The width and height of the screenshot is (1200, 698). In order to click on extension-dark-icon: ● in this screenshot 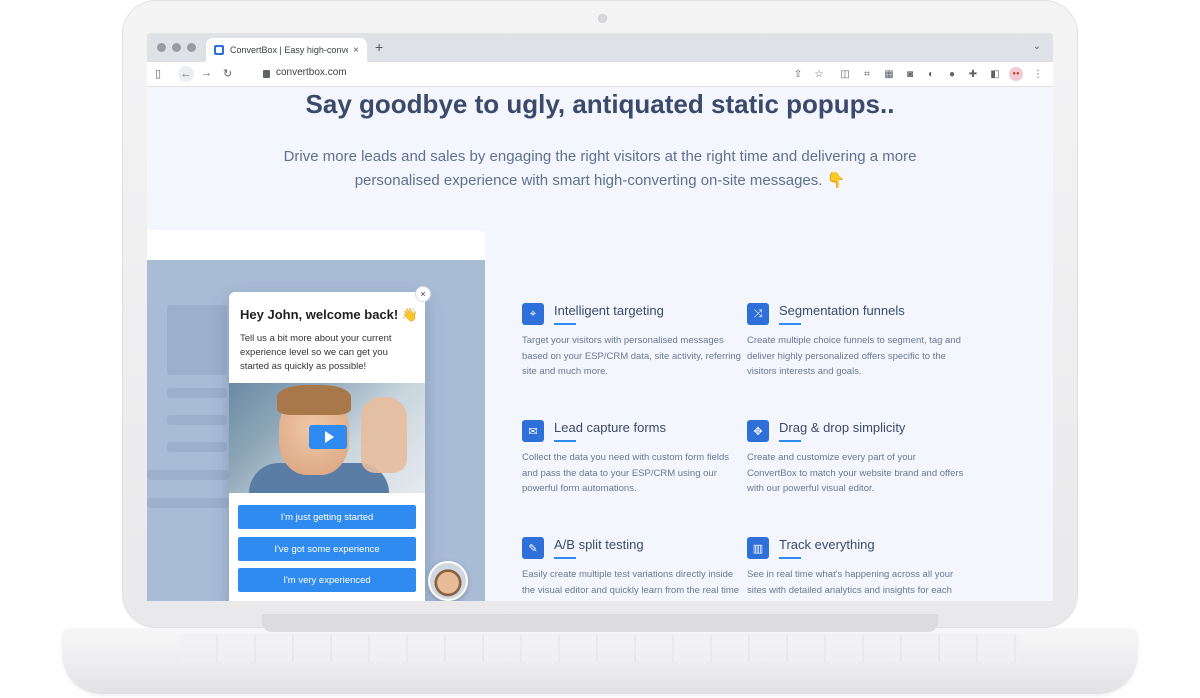, I will do `click(952, 74)`.